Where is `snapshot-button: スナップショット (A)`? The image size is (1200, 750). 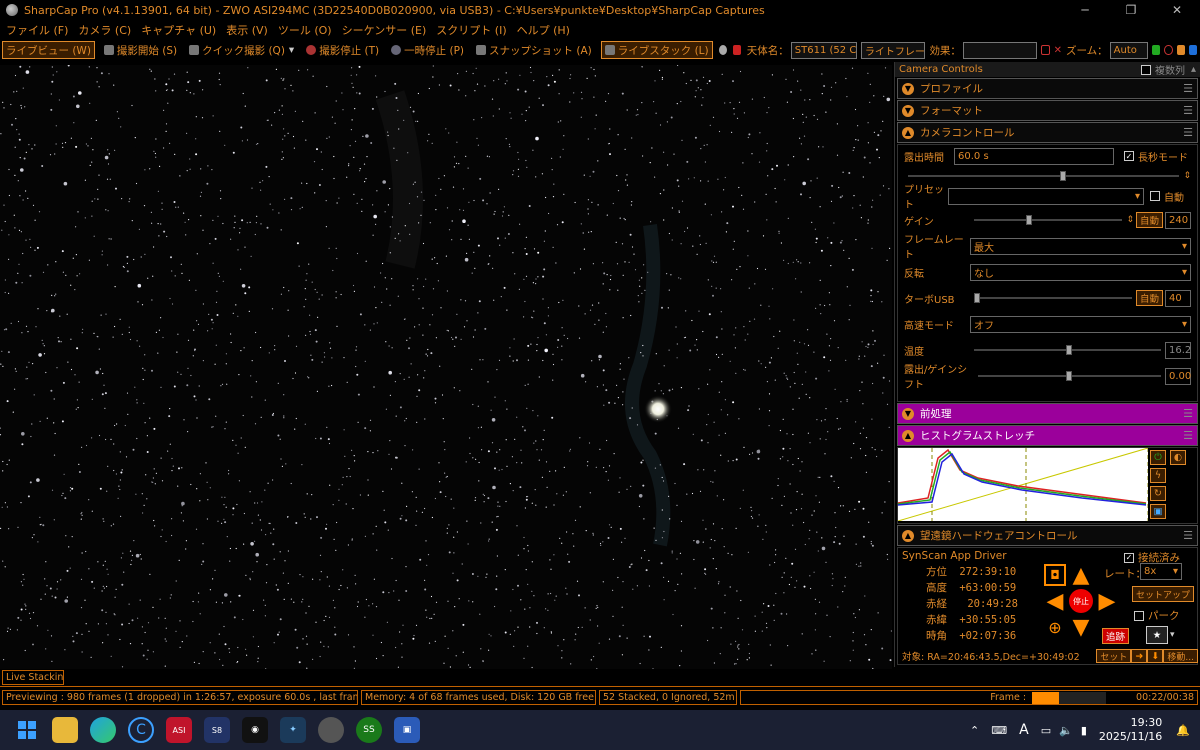
snapshot-button: スナップショット (A) is located at coordinates (534, 50).